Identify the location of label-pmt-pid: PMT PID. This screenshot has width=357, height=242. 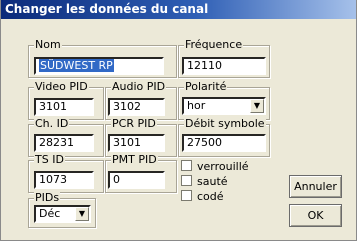
(134, 159).